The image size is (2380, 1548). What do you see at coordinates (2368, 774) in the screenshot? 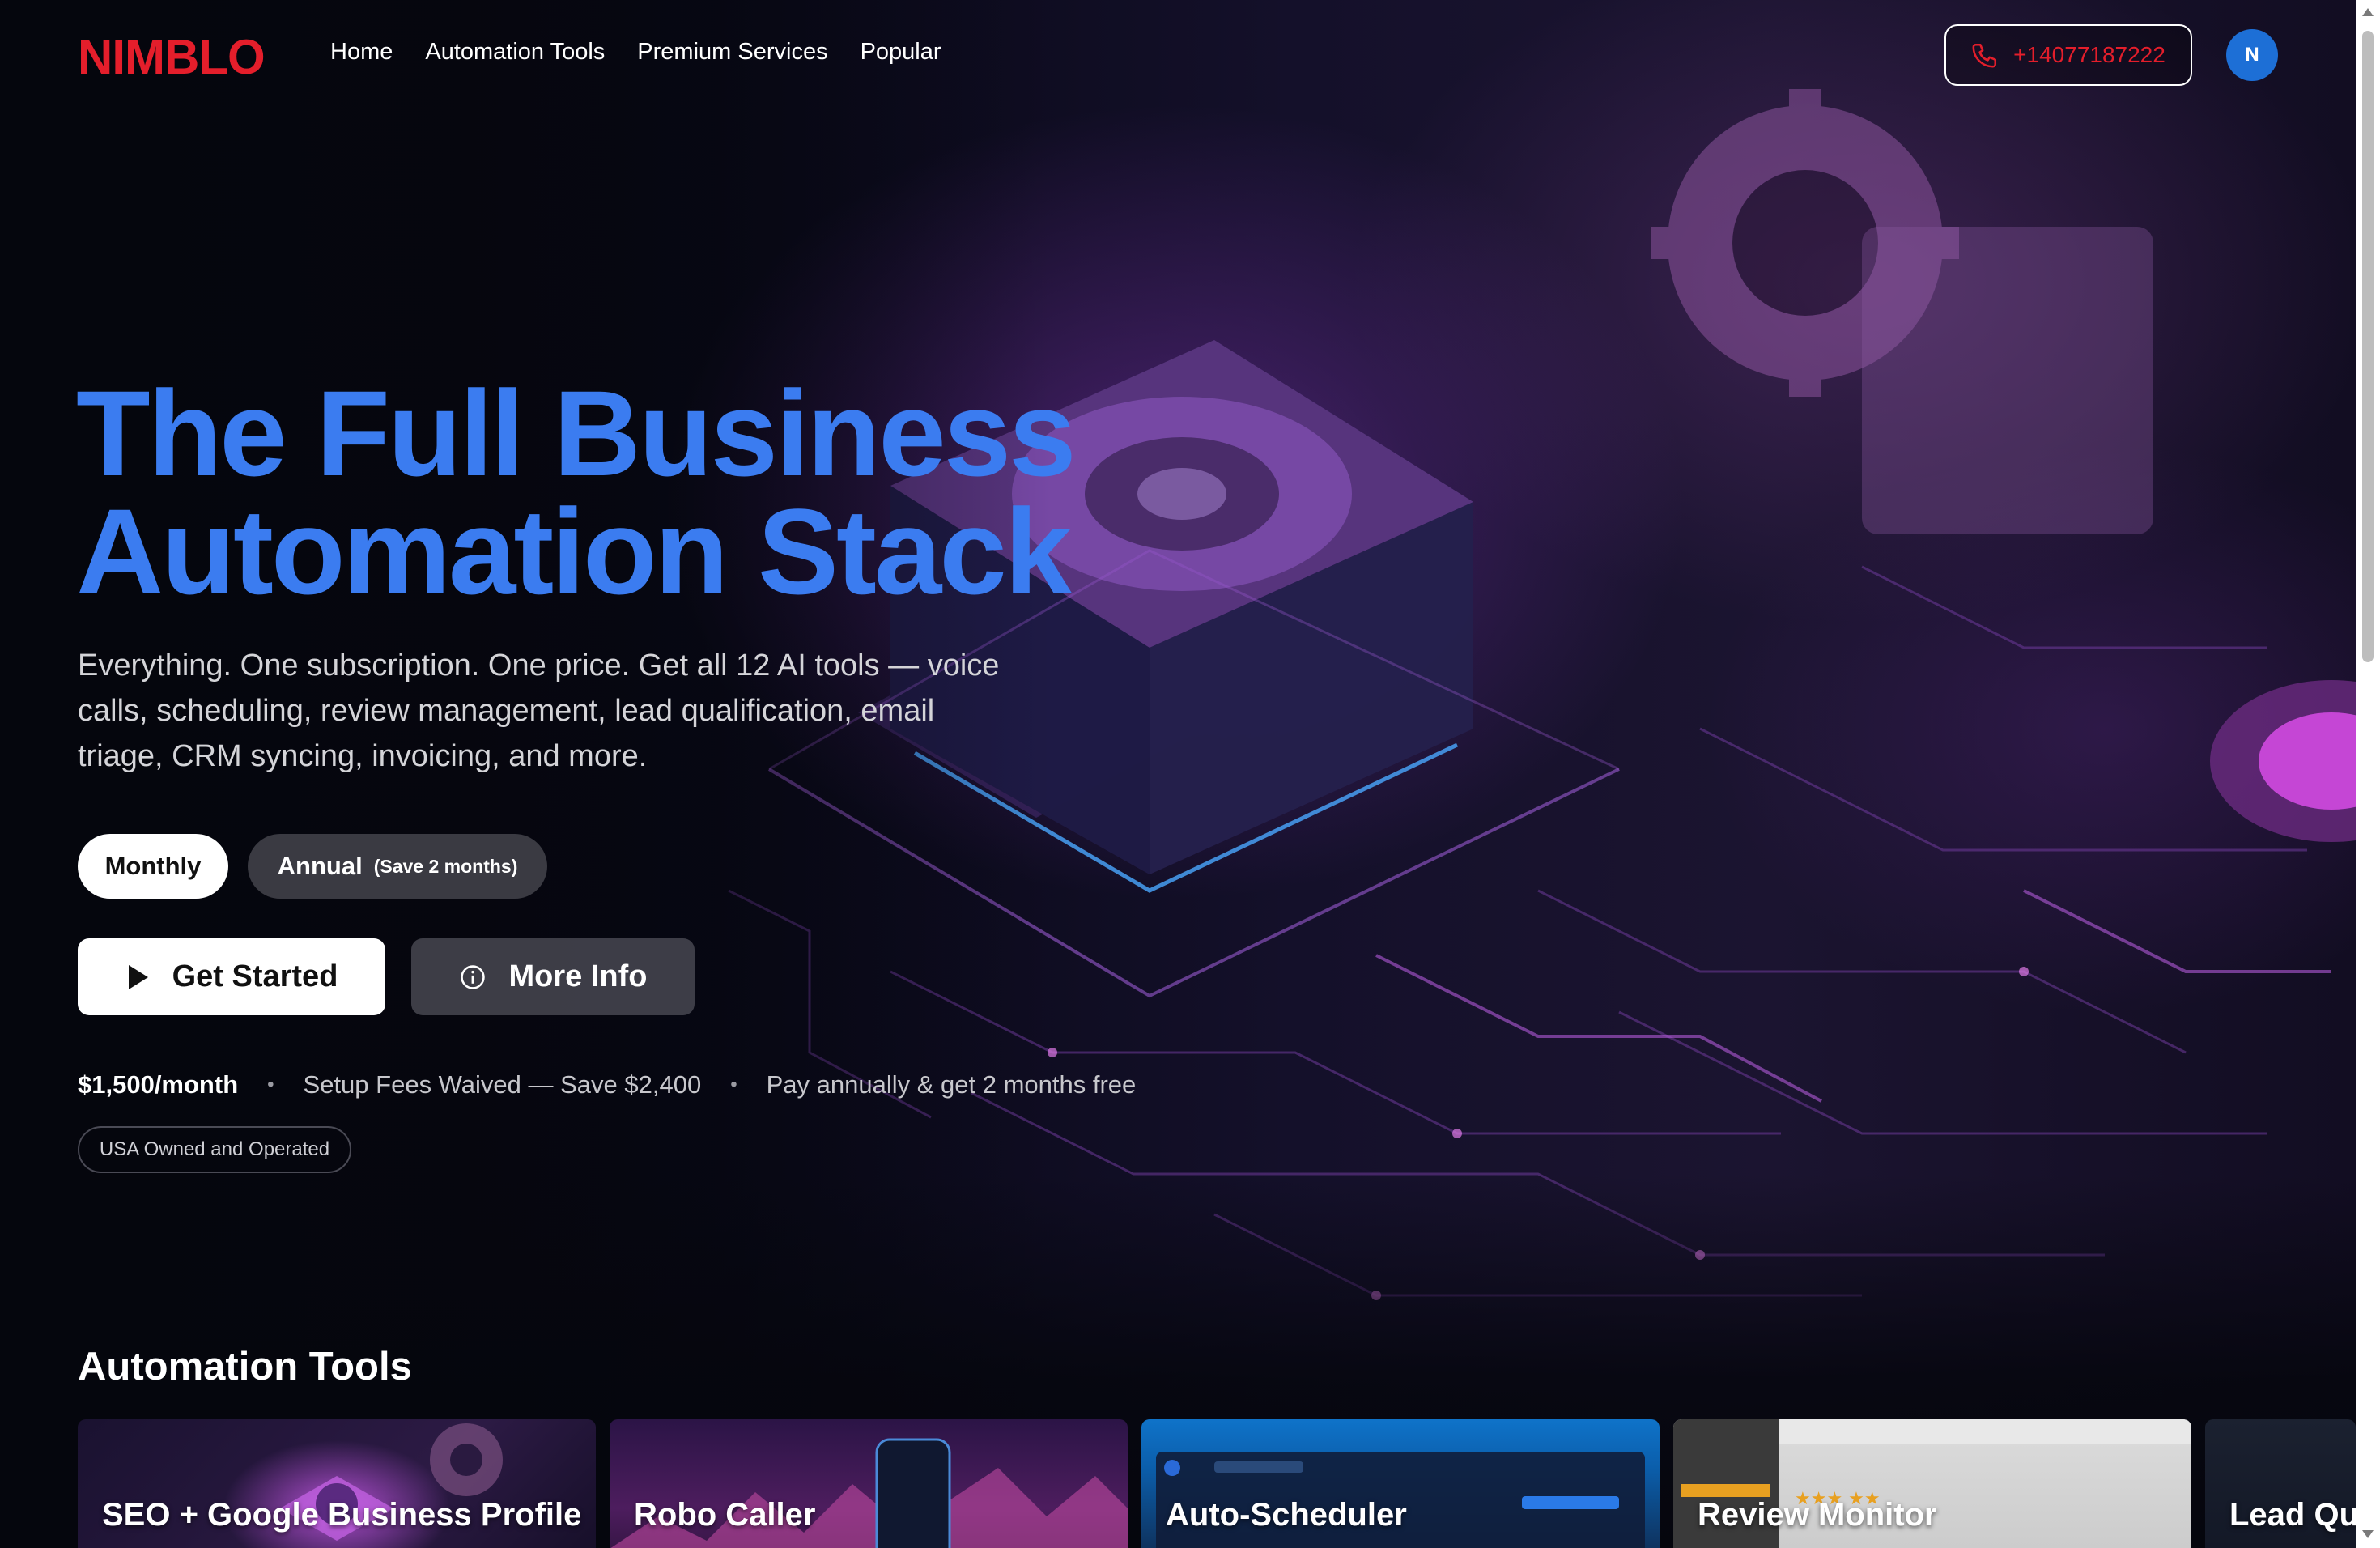
I see `page-scrollbar` at bounding box center [2368, 774].